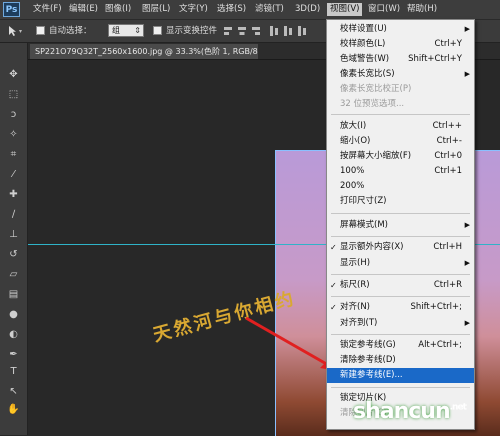  What do you see at coordinates (400, 323) in the screenshot?
I see `menu-snap-to: 对齐到(T) ▶` at bounding box center [400, 323].